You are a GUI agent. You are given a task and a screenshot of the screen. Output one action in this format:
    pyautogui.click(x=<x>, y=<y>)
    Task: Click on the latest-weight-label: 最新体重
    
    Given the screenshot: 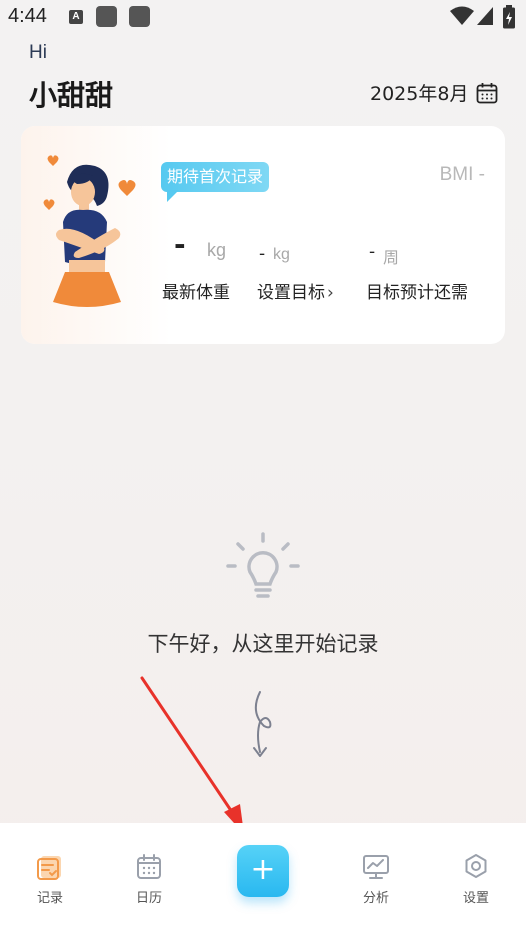 What is the action you would take?
    pyautogui.click(x=196, y=293)
    